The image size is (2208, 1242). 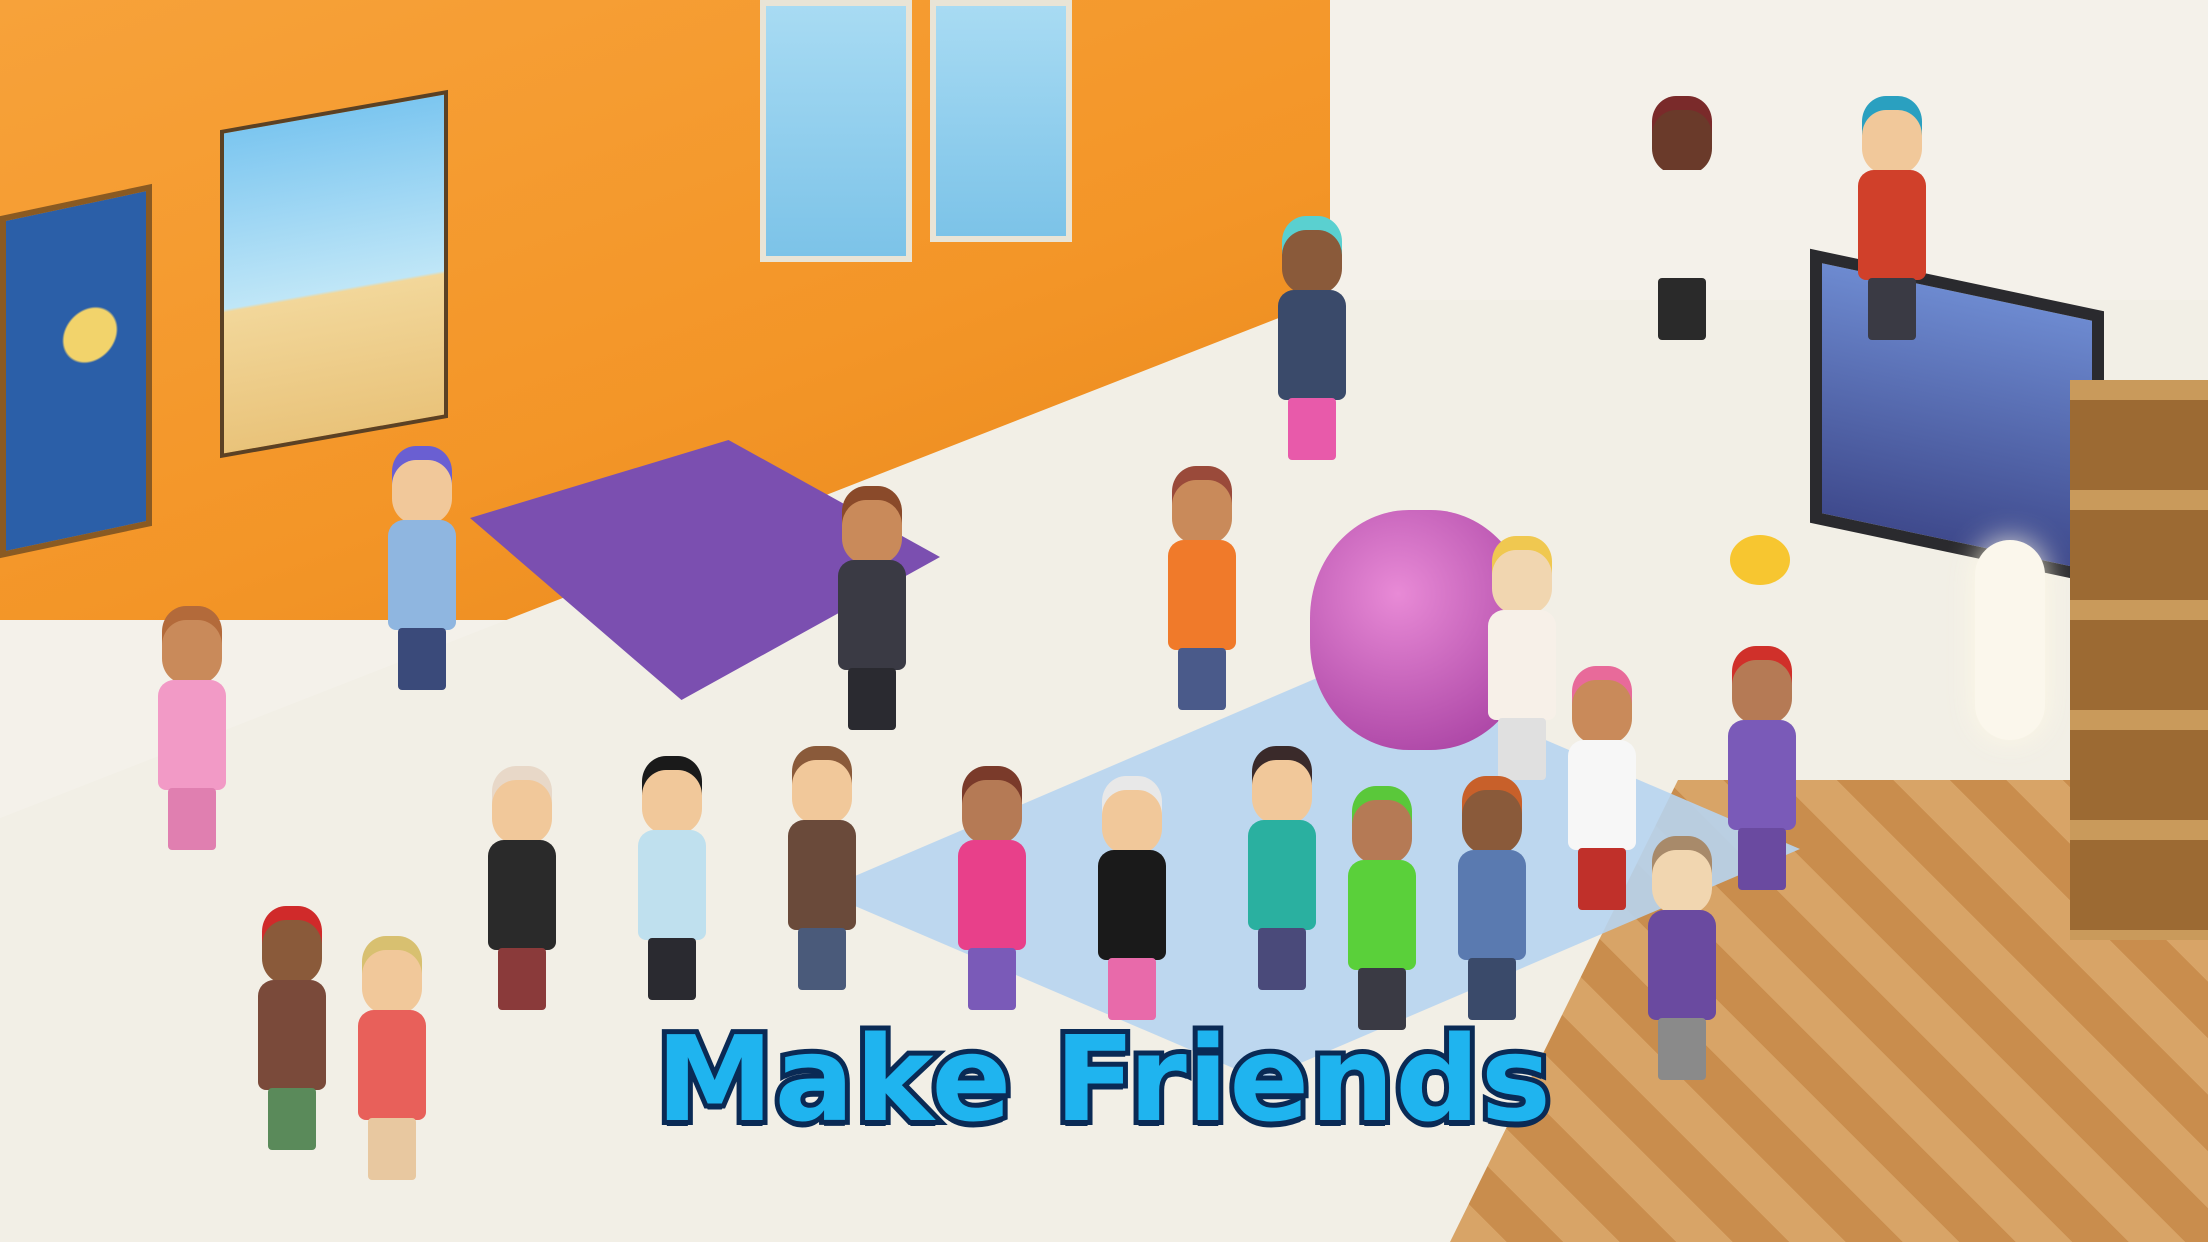 What do you see at coordinates (1760, 560) in the screenshot?
I see `rubber-duck-icon` at bounding box center [1760, 560].